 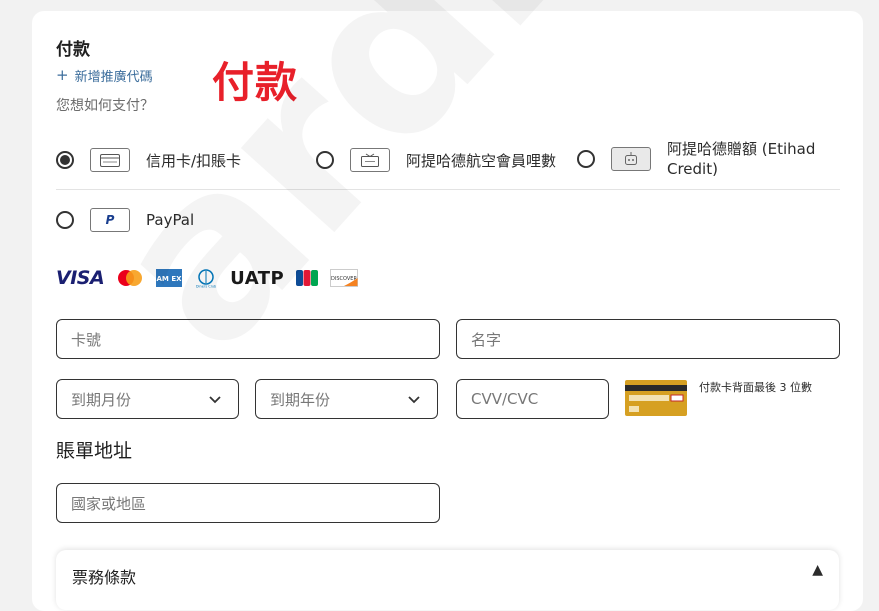 What do you see at coordinates (110, 220) in the screenshot?
I see `paypal-icon: P` at bounding box center [110, 220].